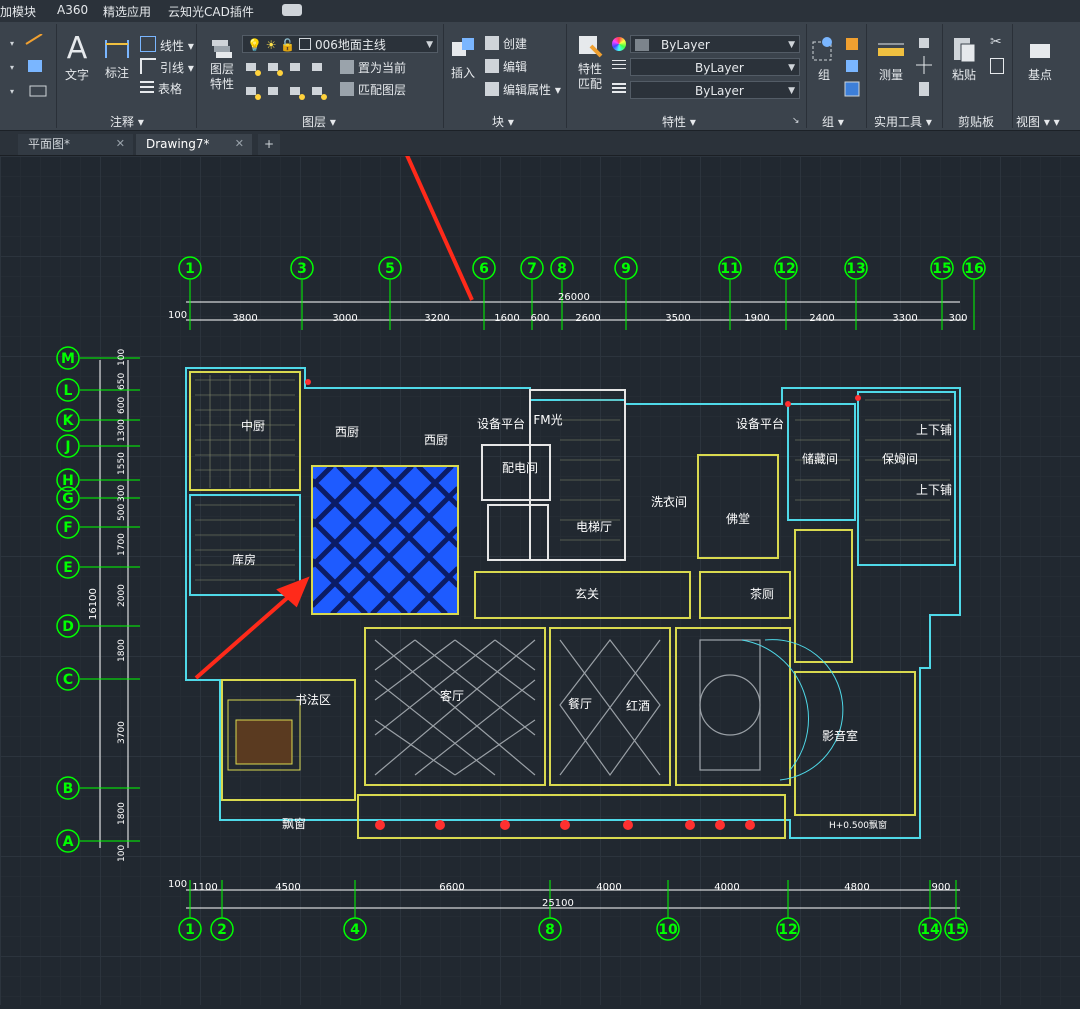 The image size is (1080, 1009). I want to click on bottom-offset-dimension: 100, so click(177, 884).